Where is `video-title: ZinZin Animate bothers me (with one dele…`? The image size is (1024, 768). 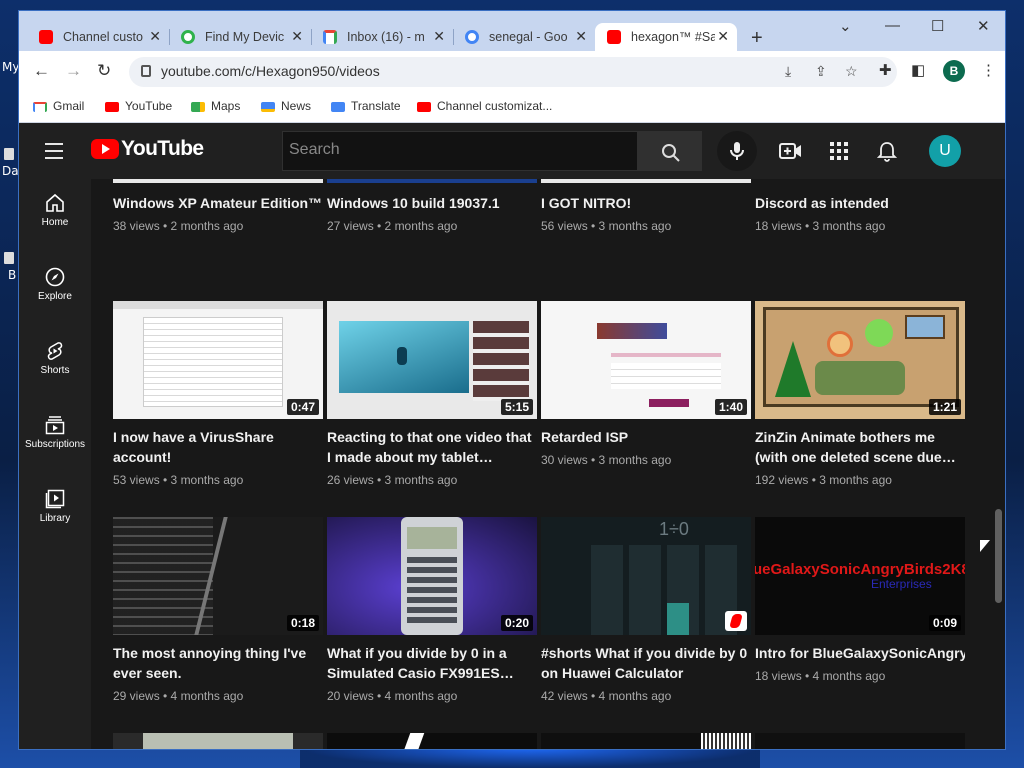 video-title: ZinZin Animate bothers me (with one dele… is located at coordinates (860, 447).